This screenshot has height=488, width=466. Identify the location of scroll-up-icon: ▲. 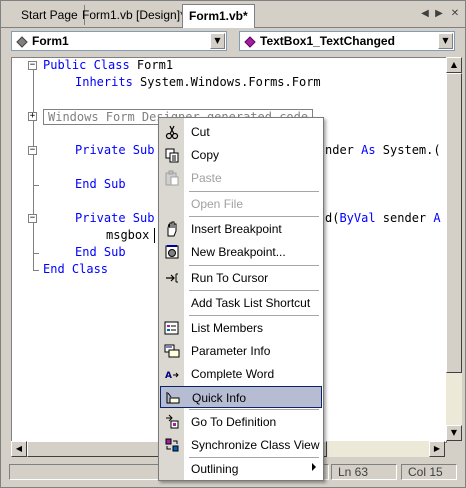
(454, 65).